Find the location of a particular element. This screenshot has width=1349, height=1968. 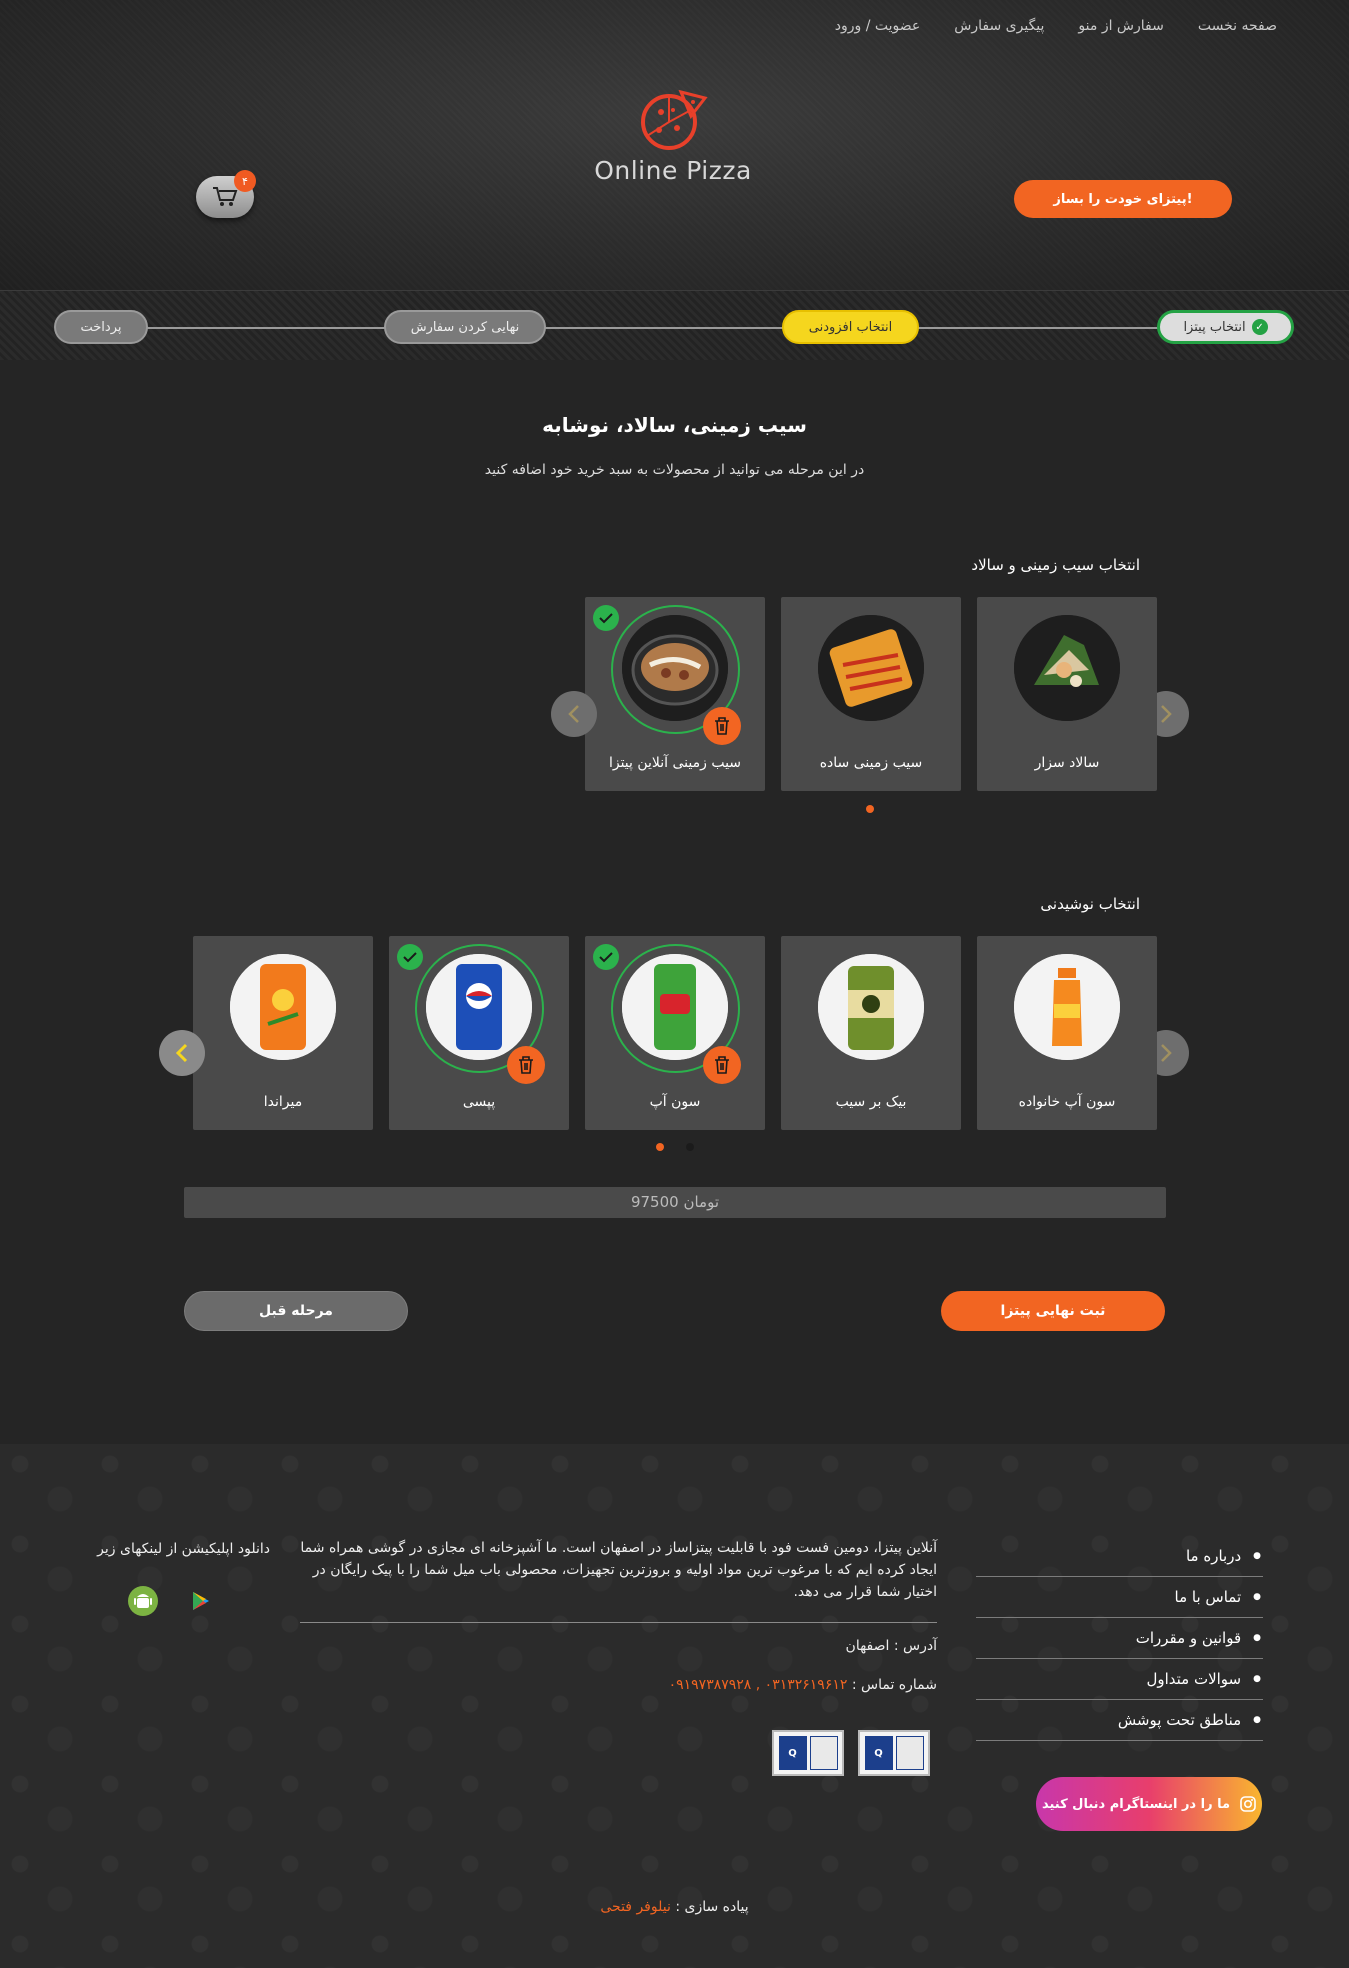

product-card-7up: سون آپ is located at coordinates (675, 1033).